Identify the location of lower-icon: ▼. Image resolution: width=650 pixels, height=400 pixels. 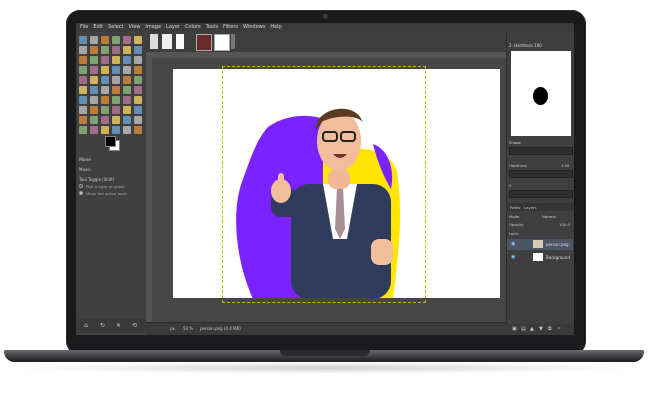
(541, 329).